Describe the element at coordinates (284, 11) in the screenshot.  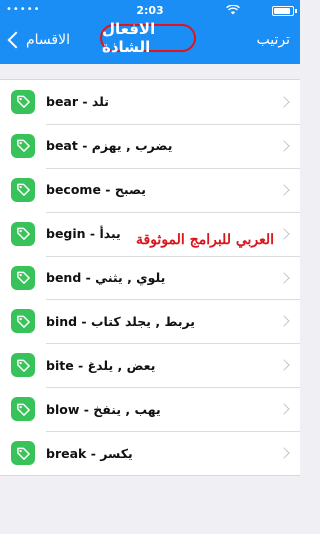
I see `battery-icon` at that location.